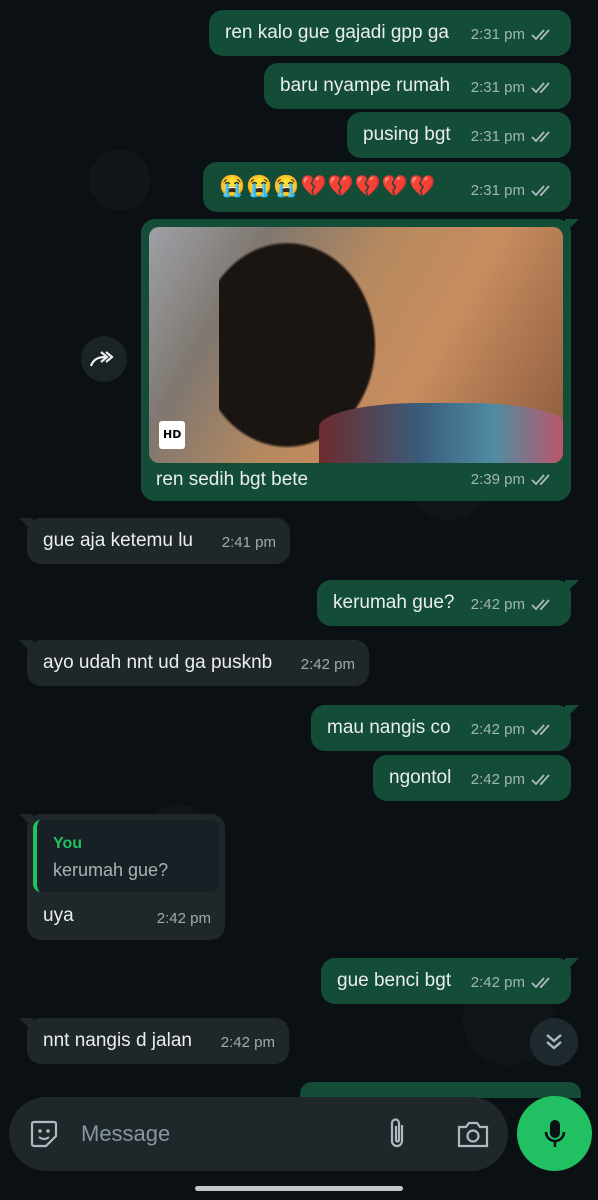 Image resolution: width=598 pixels, height=1200 pixels. I want to click on voice-record-button, so click(554, 1133).